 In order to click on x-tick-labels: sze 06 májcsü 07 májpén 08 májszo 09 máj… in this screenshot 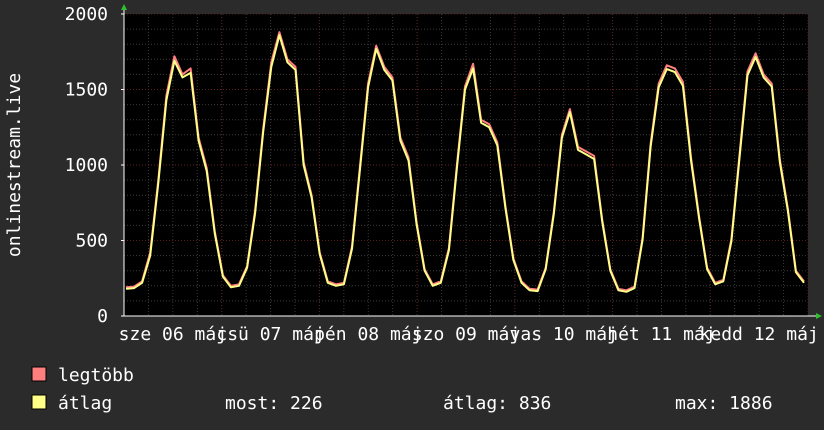, I will do `click(469, 334)`.